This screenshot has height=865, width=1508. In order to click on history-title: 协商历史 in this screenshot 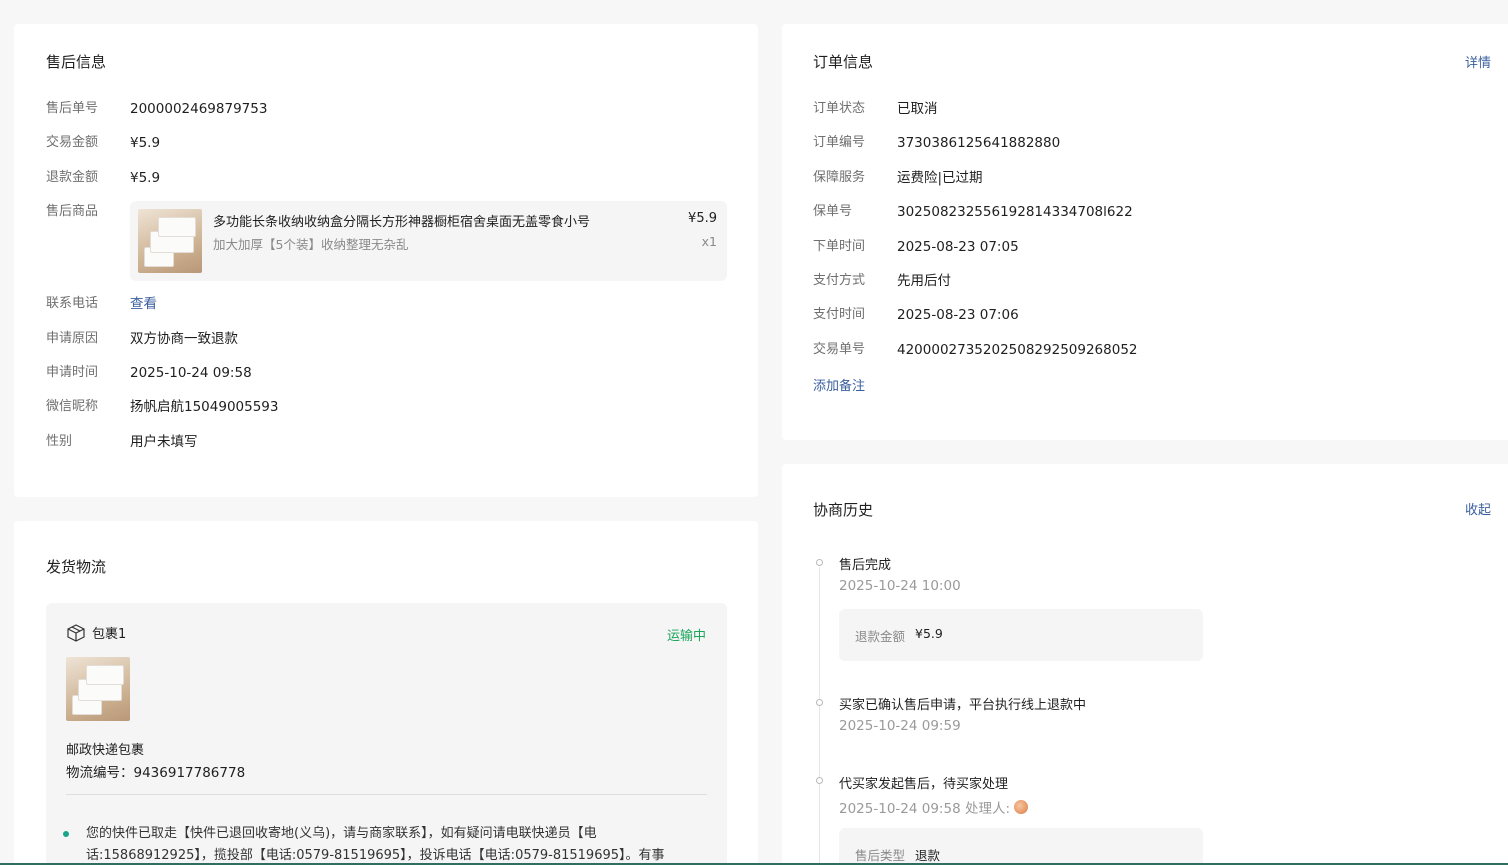, I will do `click(843, 510)`.